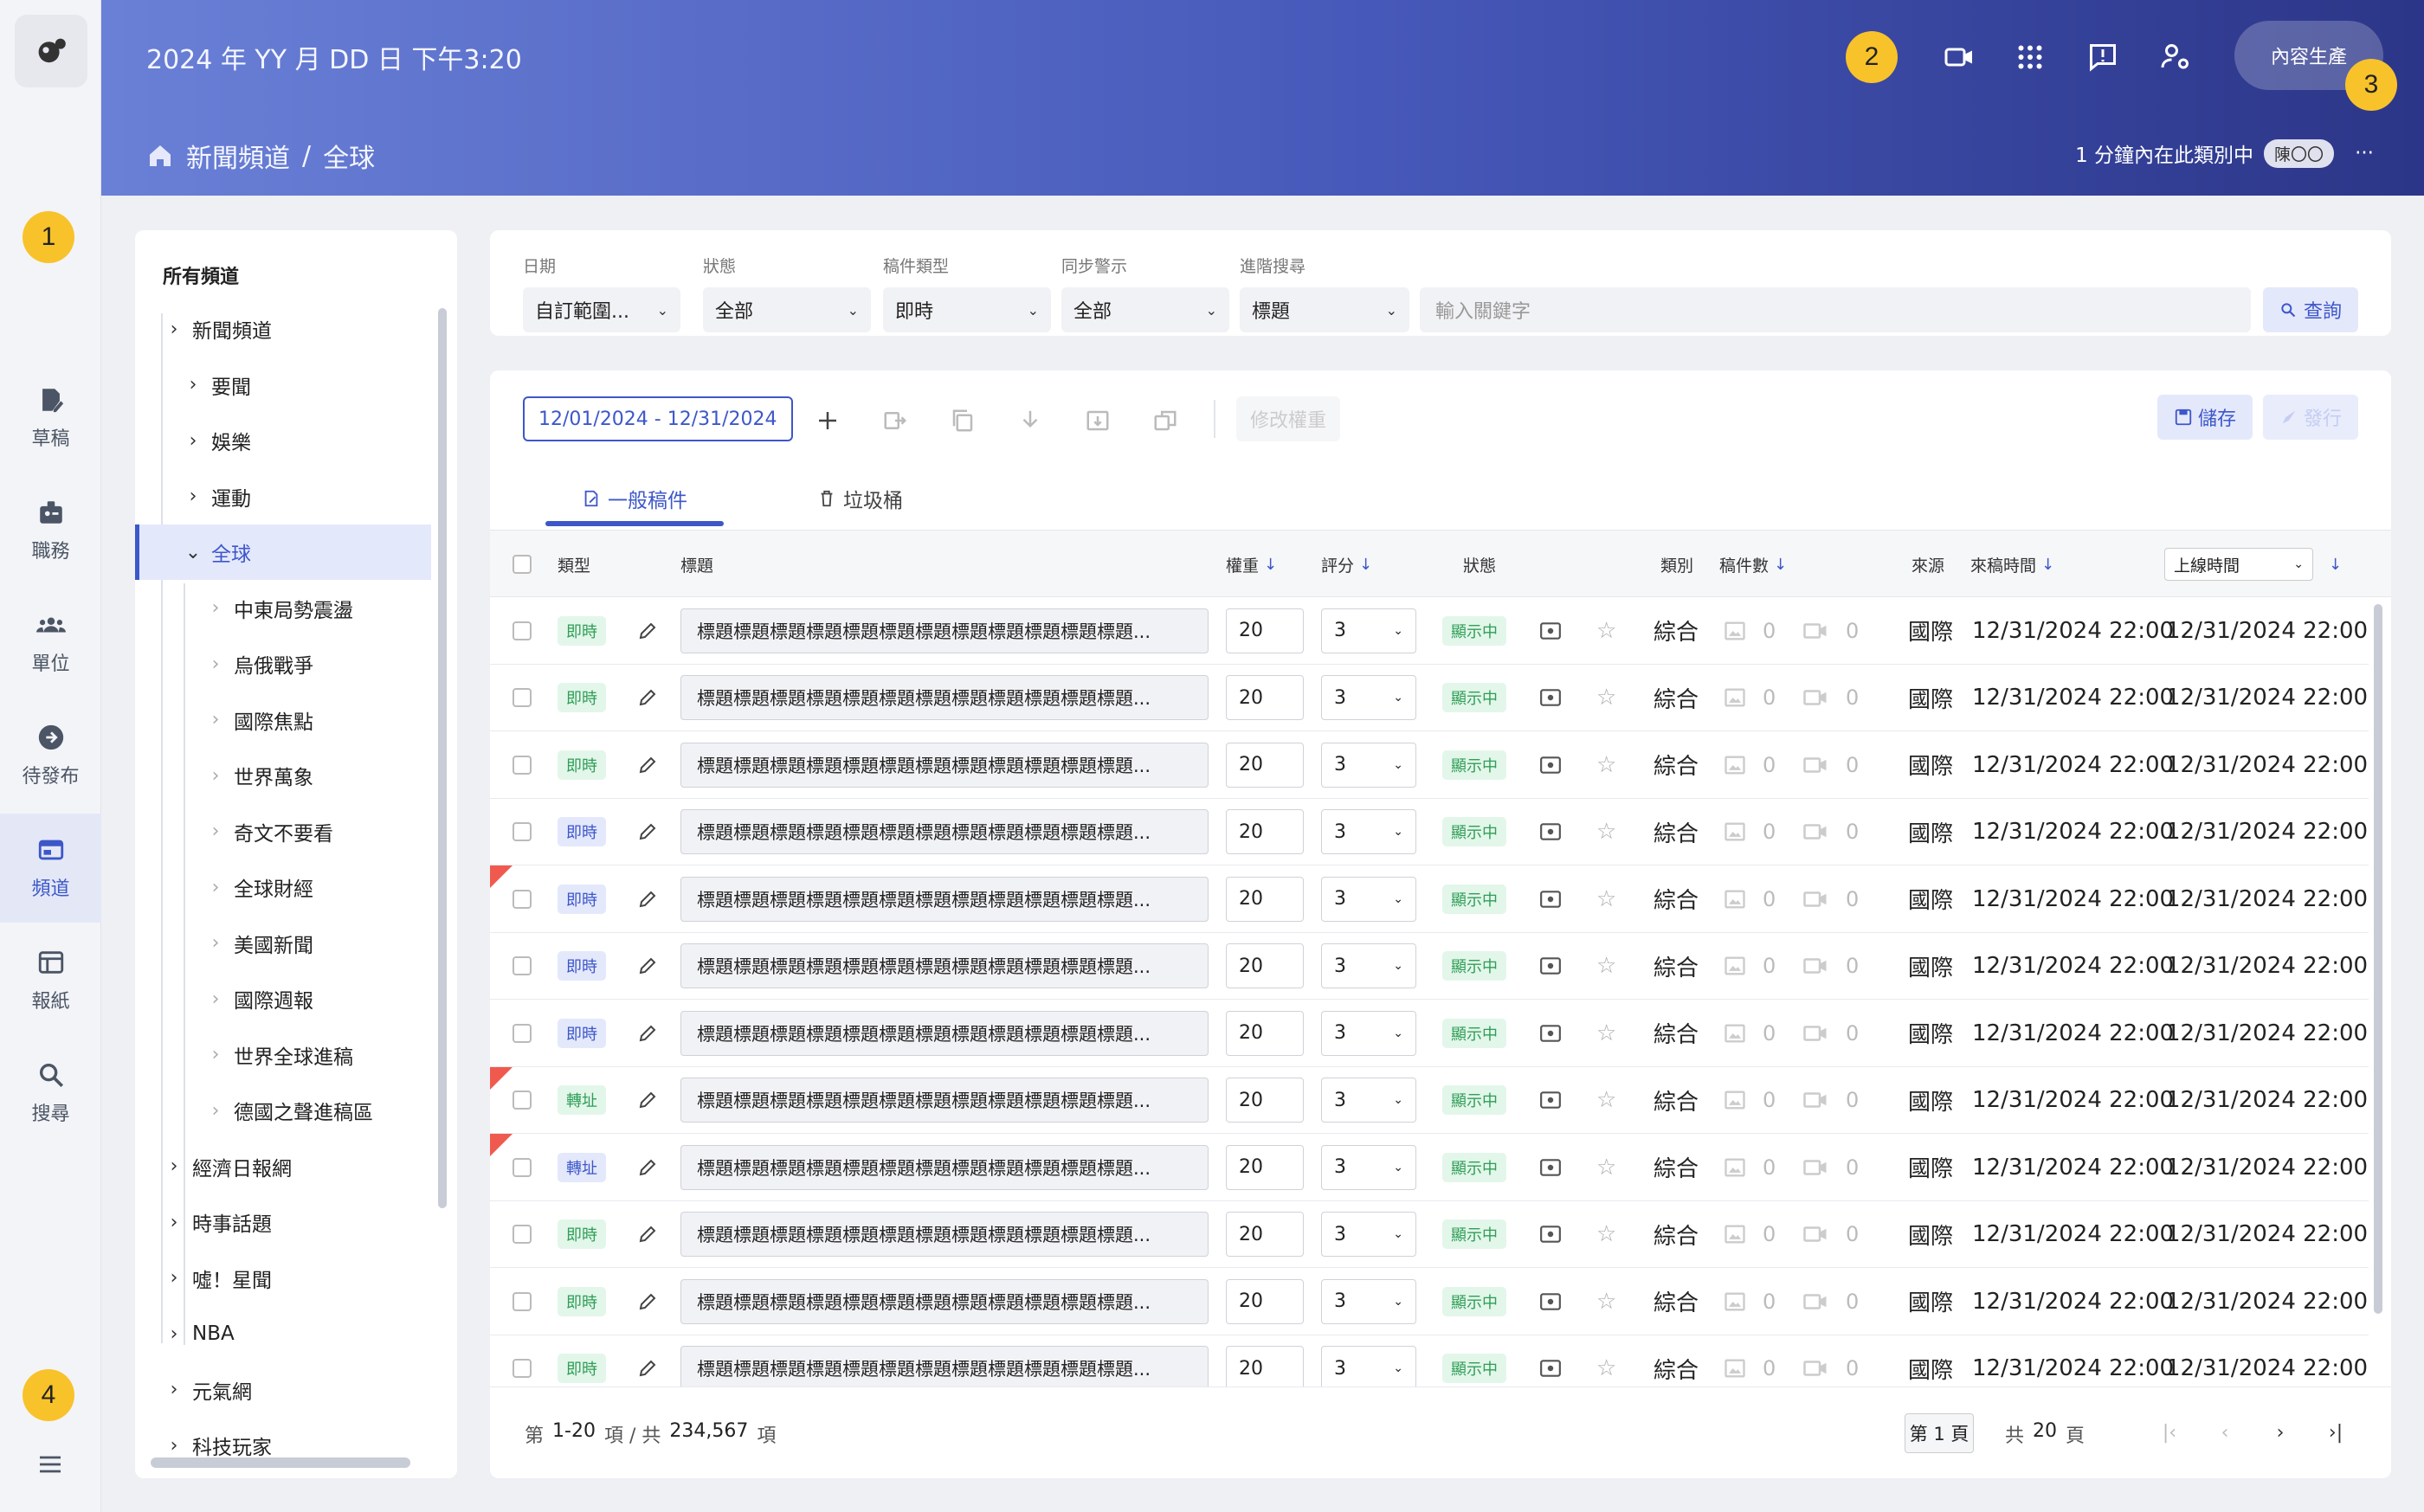  What do you see at coordinates (51, 868) in the screenshot?
I see `nav-item-channel: 頻道` at bounding box center [51, 868].